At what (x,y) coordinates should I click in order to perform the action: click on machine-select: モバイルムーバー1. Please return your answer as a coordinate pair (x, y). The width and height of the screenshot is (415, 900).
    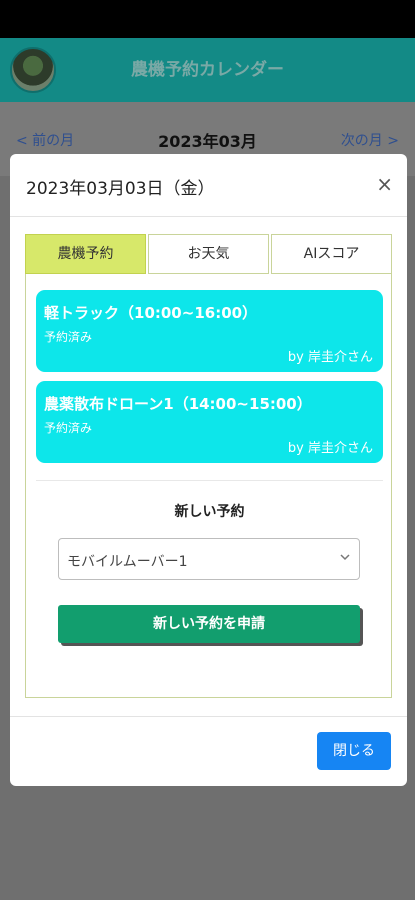
    Looking at the image, I should click on (209, 559).